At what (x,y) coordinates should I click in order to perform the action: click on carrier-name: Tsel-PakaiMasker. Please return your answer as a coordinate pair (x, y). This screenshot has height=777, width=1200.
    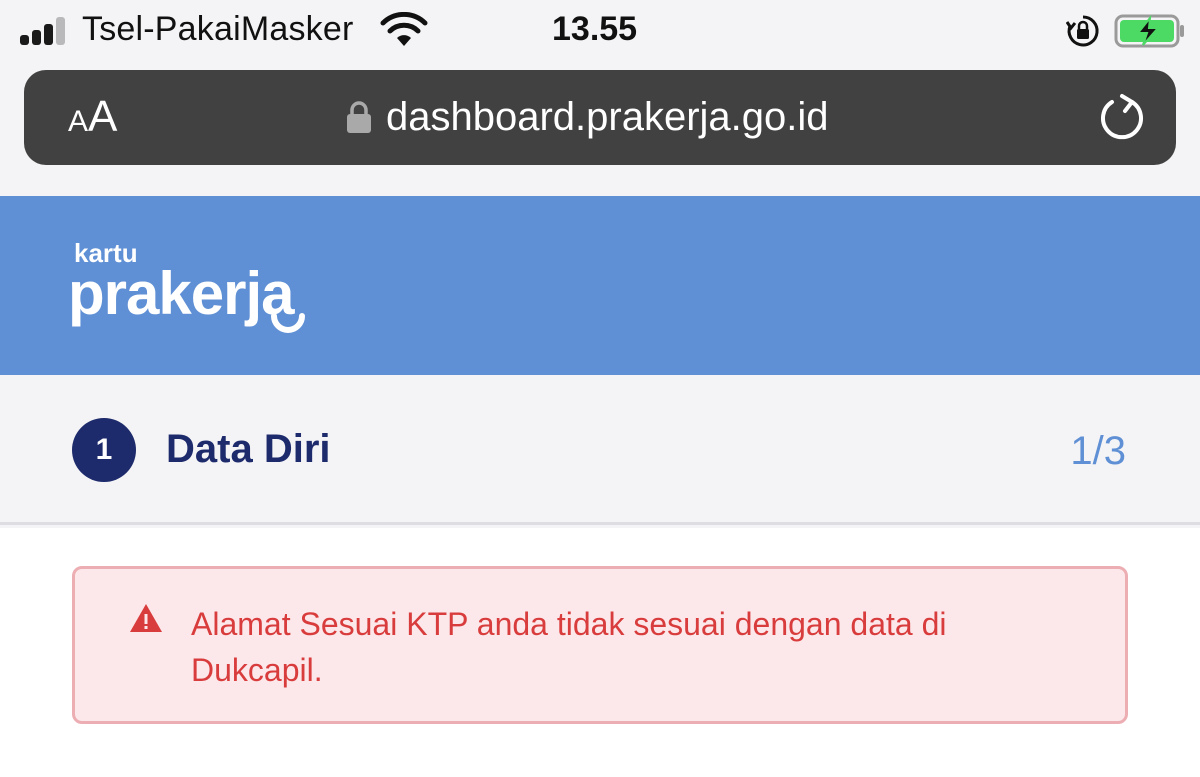
    Looking at the image, I should click on (218, 29).